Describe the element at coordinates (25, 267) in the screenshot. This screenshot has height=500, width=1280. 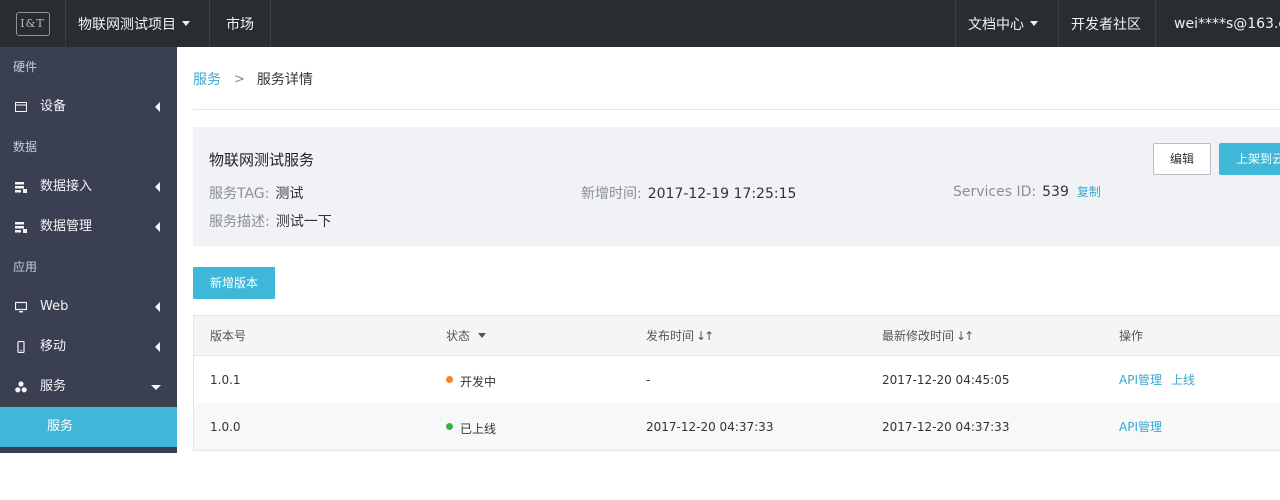
I see `sidebar-section-app: 应用` at that location.